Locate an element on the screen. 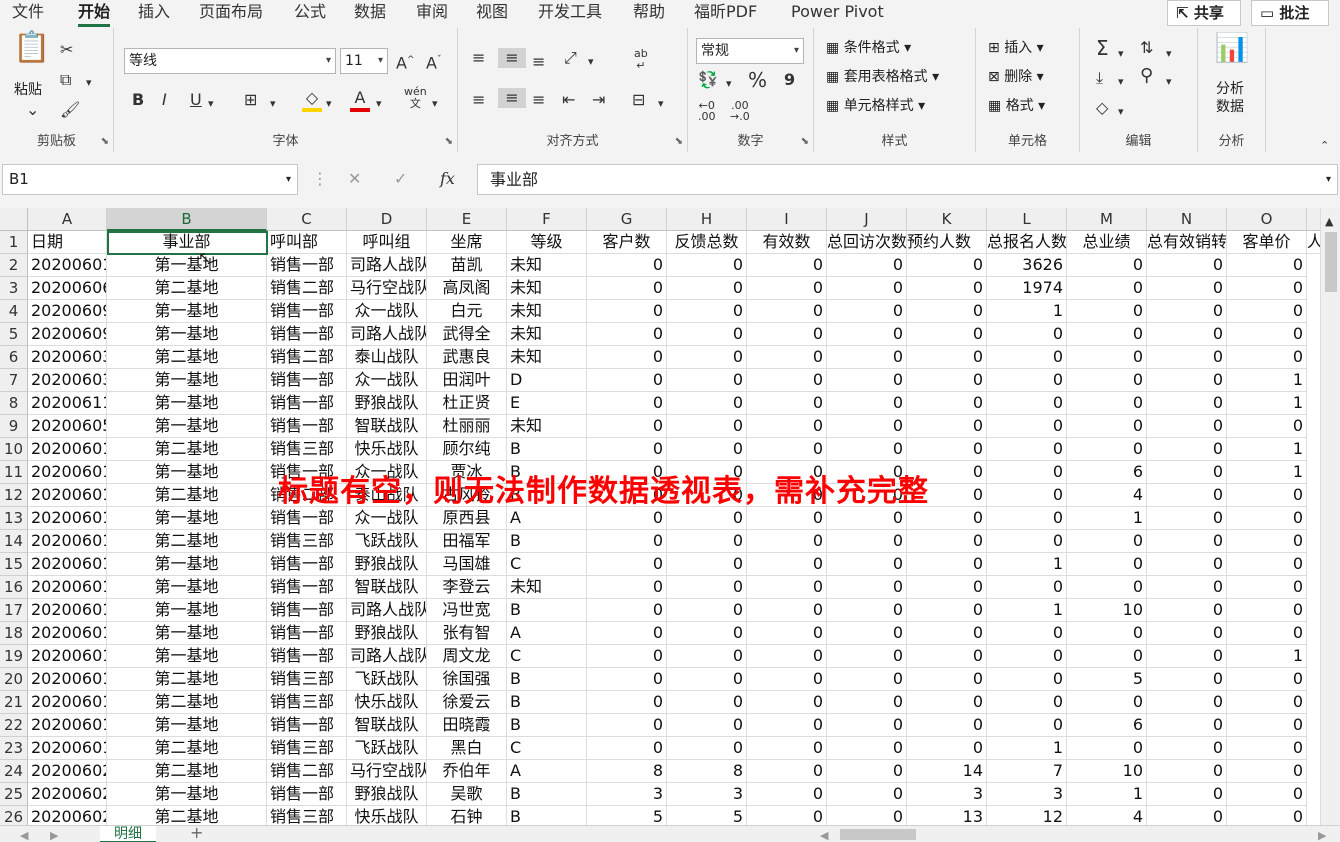 The width and height of the screenshot is (1340, 842). table-cell: 5 is located at coordinates (627, 815).